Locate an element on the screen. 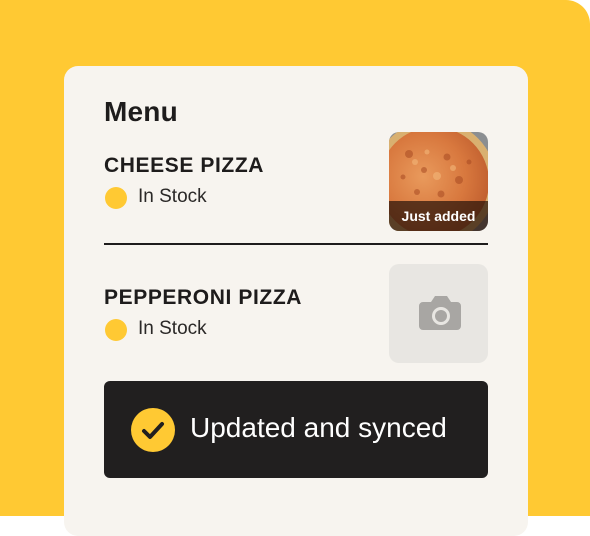  menu-item-name: PEPPERONI PIZZA is located at coordinates (203, 298).